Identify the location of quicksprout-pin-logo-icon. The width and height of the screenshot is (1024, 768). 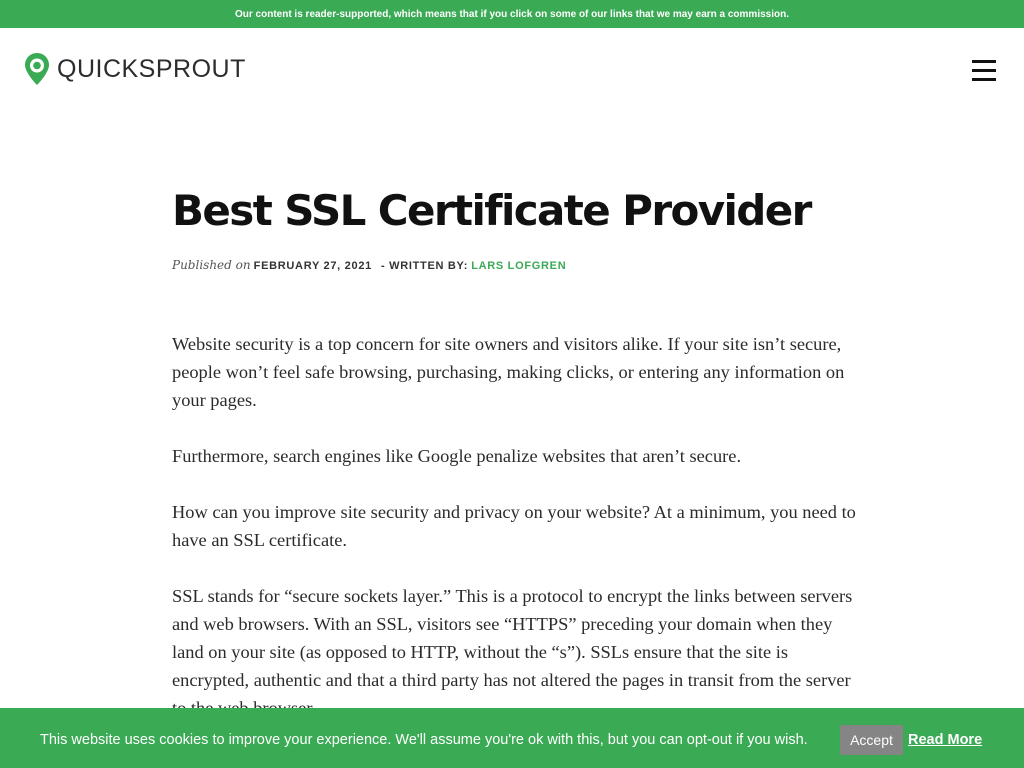
(37, 69).